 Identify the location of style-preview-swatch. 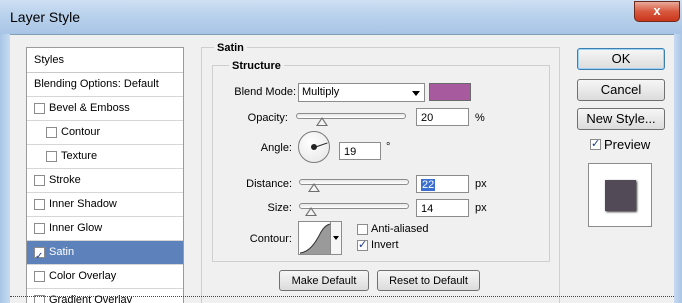
(620, 195).